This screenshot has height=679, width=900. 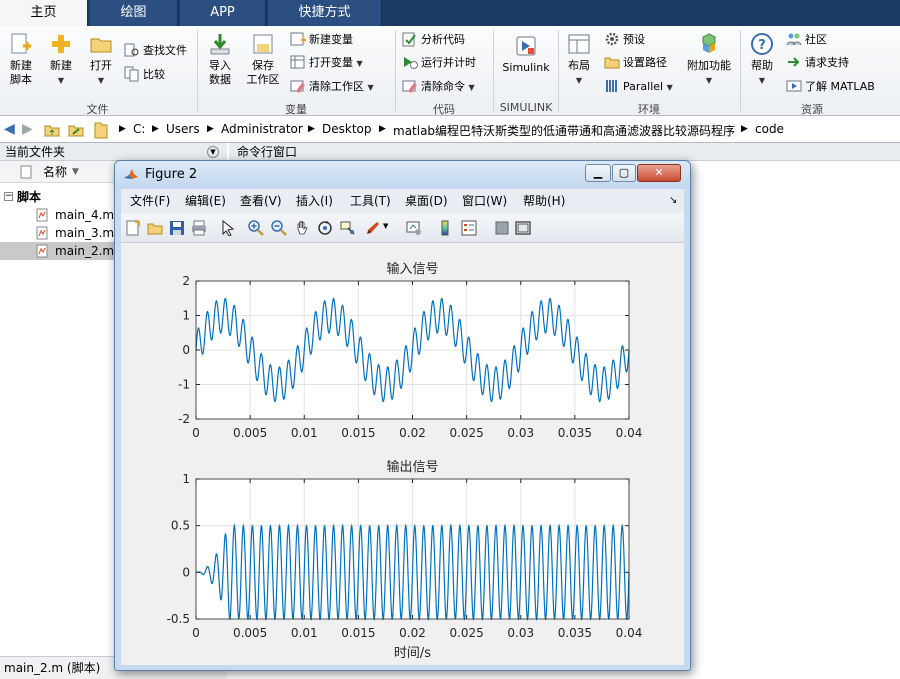 What do you see at coordinates (52, 130) in the screenshot?
I see `up-folder-icon` at bounding box center [52, 130].